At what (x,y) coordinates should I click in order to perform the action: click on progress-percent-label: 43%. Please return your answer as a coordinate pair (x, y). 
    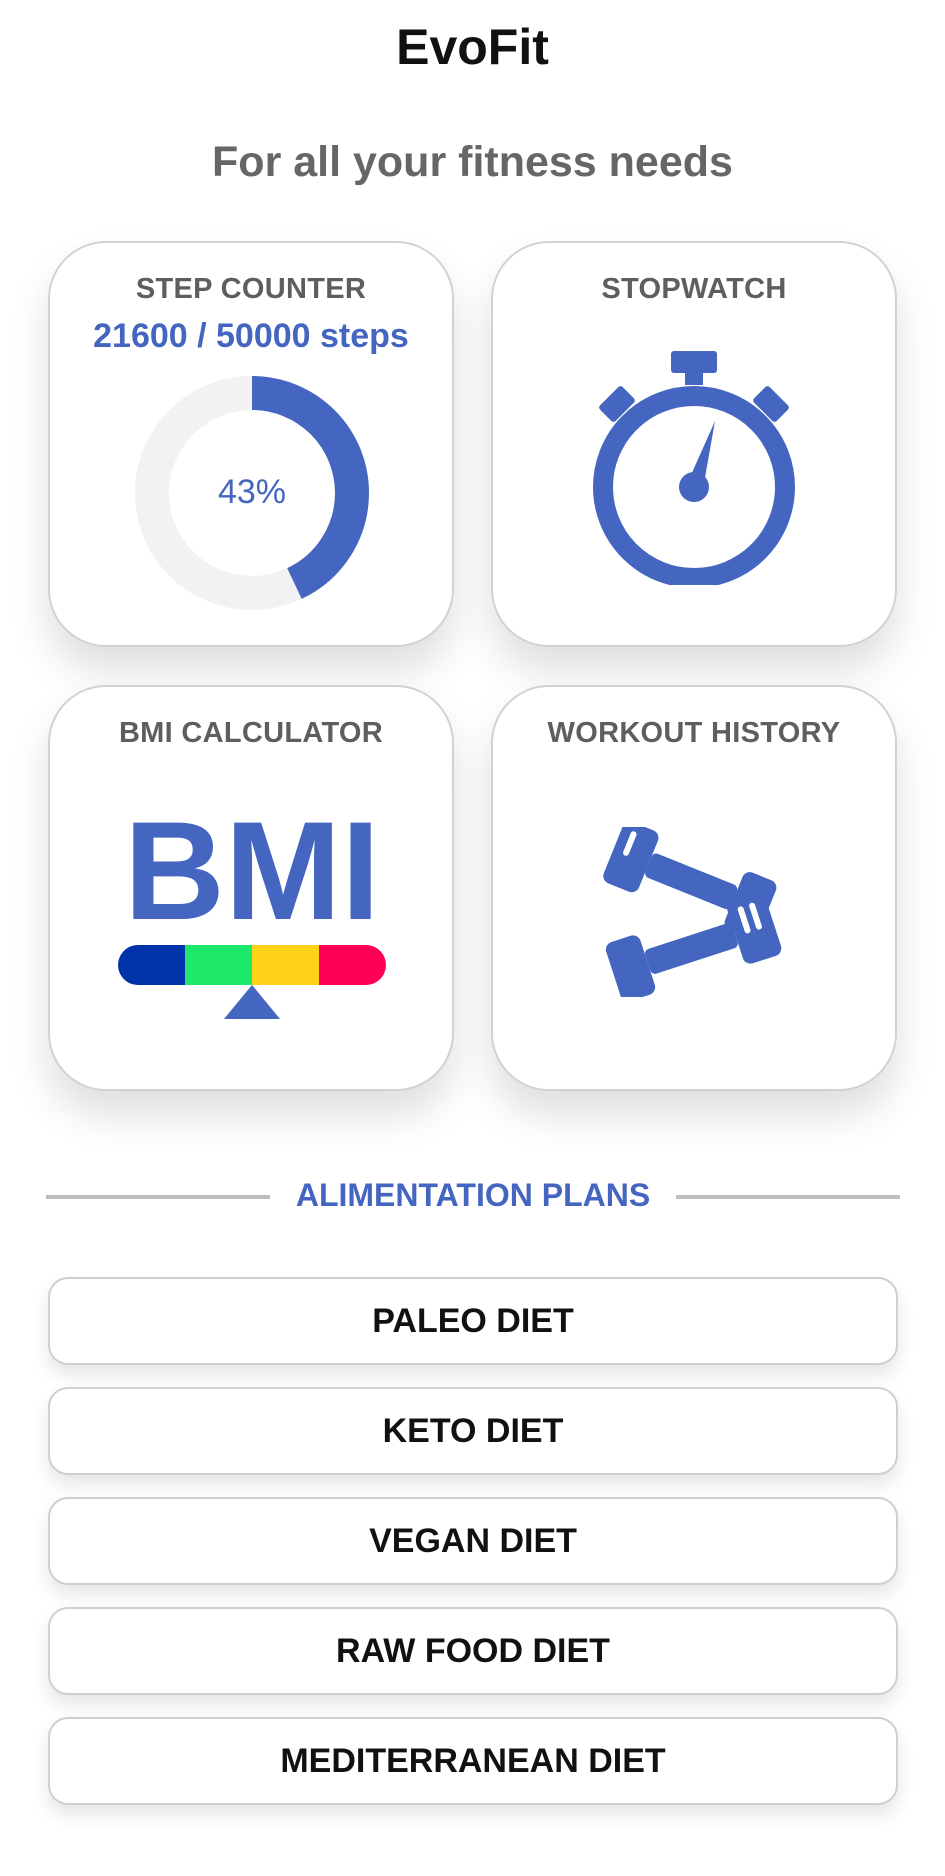
    Looking at the image, I should click on (252, 492).